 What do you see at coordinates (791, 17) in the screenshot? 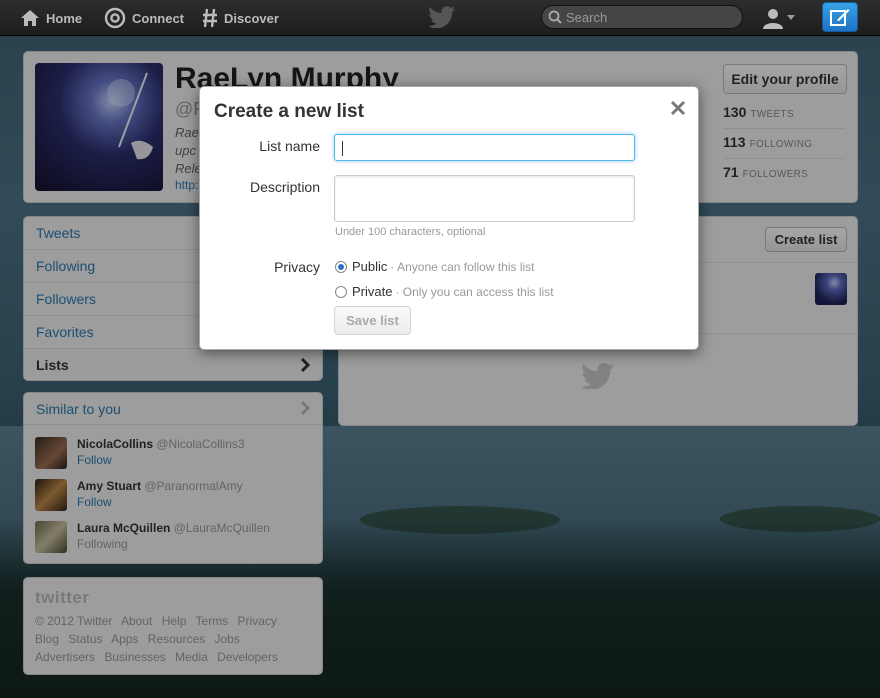
I see `caret-down-icon` at bounding box center [791, 17].